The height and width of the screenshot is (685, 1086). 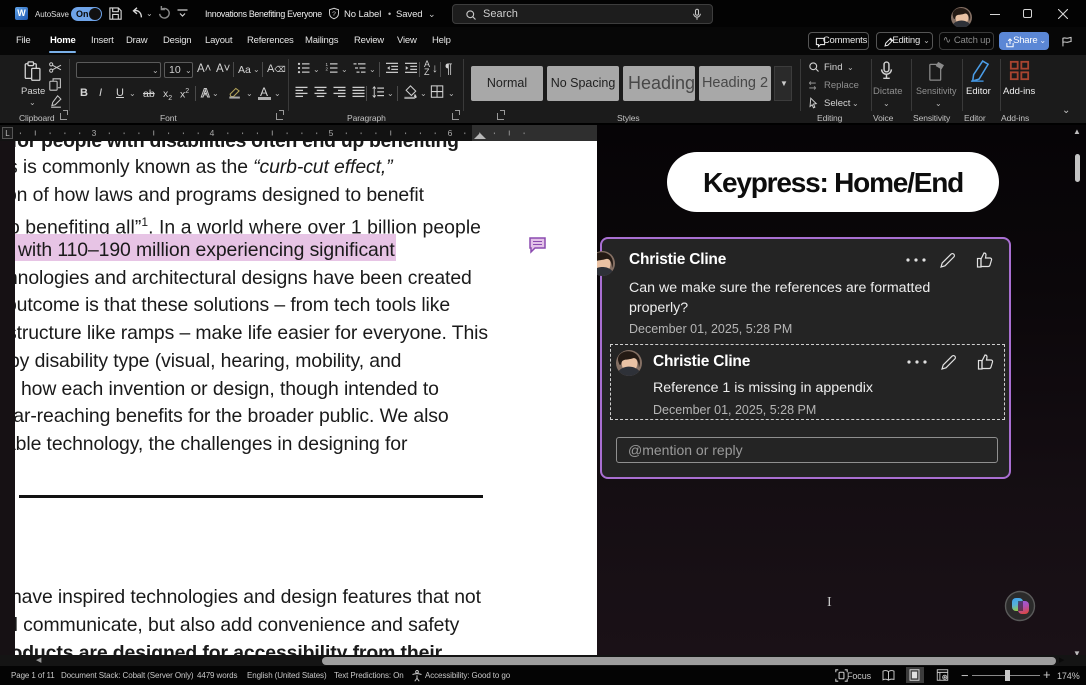 I want to click on svg-text: 4, so click(x=212, y=133).